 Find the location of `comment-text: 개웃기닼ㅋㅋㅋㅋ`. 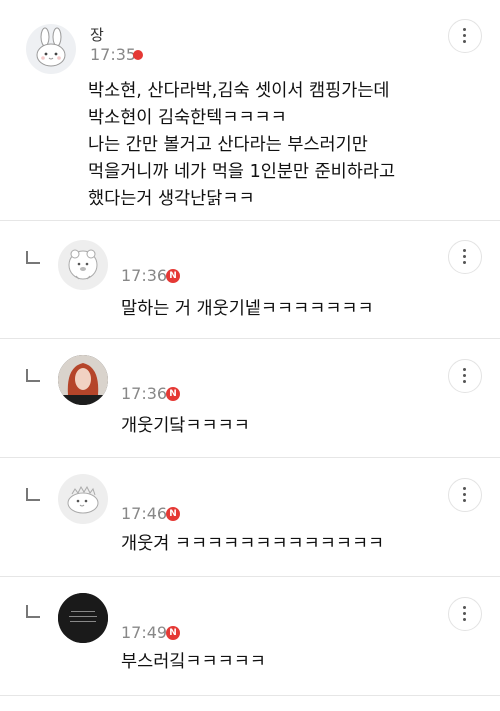

comment-text: 개웃기닼ㅋㅋㅋㅋ is located at coordinates (185, 426).